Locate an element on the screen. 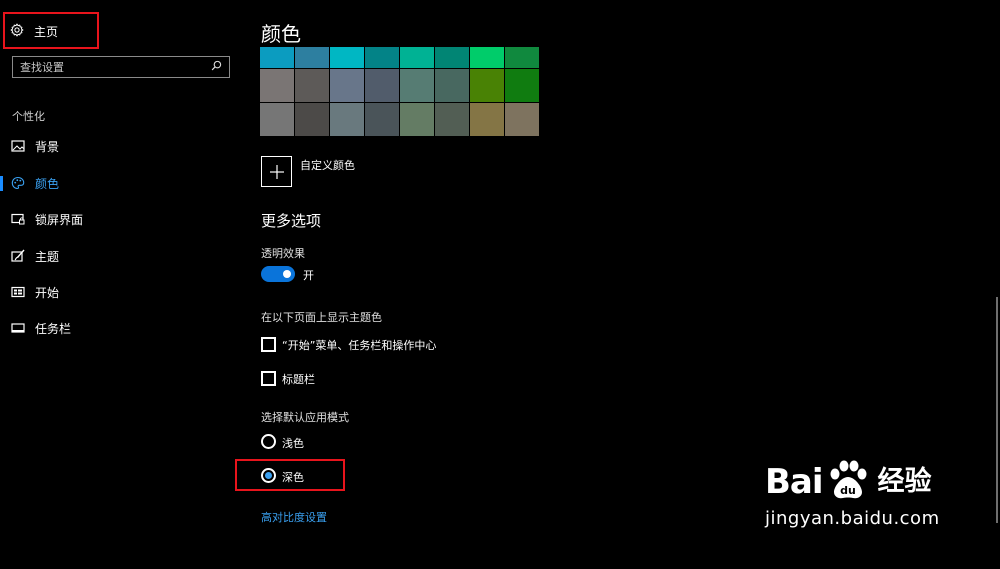 The image size is (1000, 569). plus-icon is located at coordinates (276, 171).